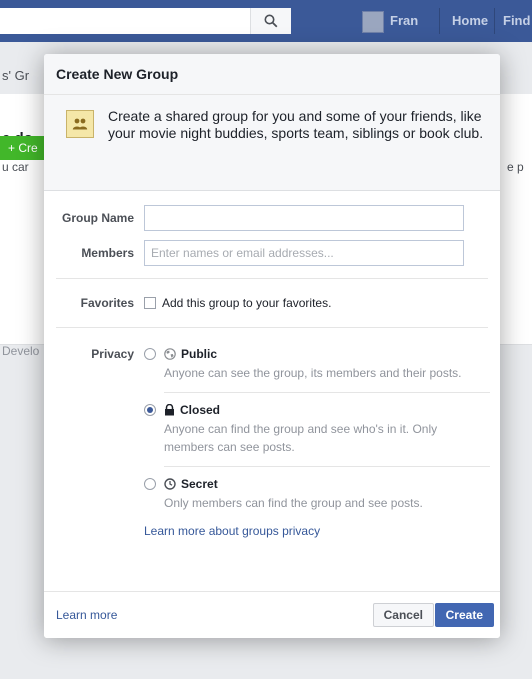 This screenshot has width=532, height=679. Describe the element at coordinates (304, 218) in the screenshot. I see `group-name-input` at that location.